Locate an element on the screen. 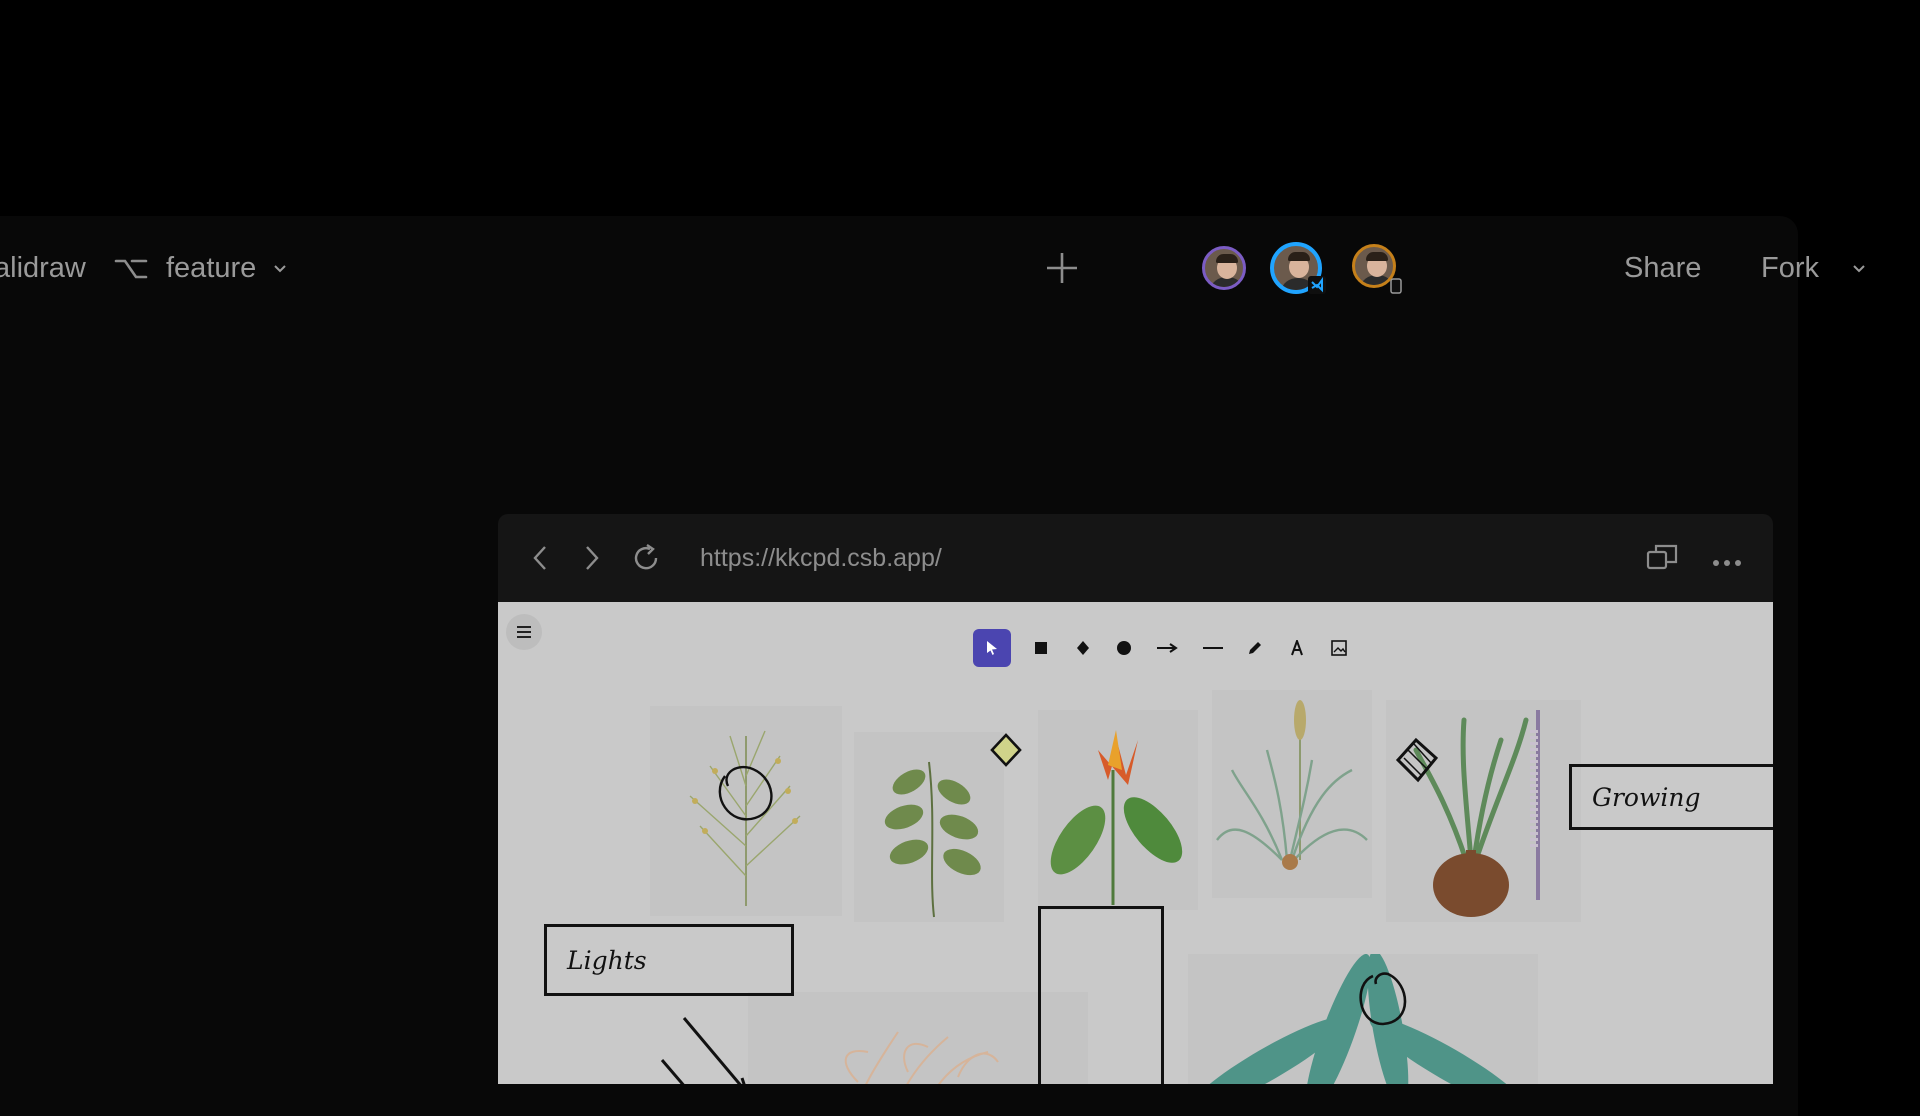 This screenshot has width=1920, height=1116. plant-illustration-lily is located at coordinates (918, 1038).